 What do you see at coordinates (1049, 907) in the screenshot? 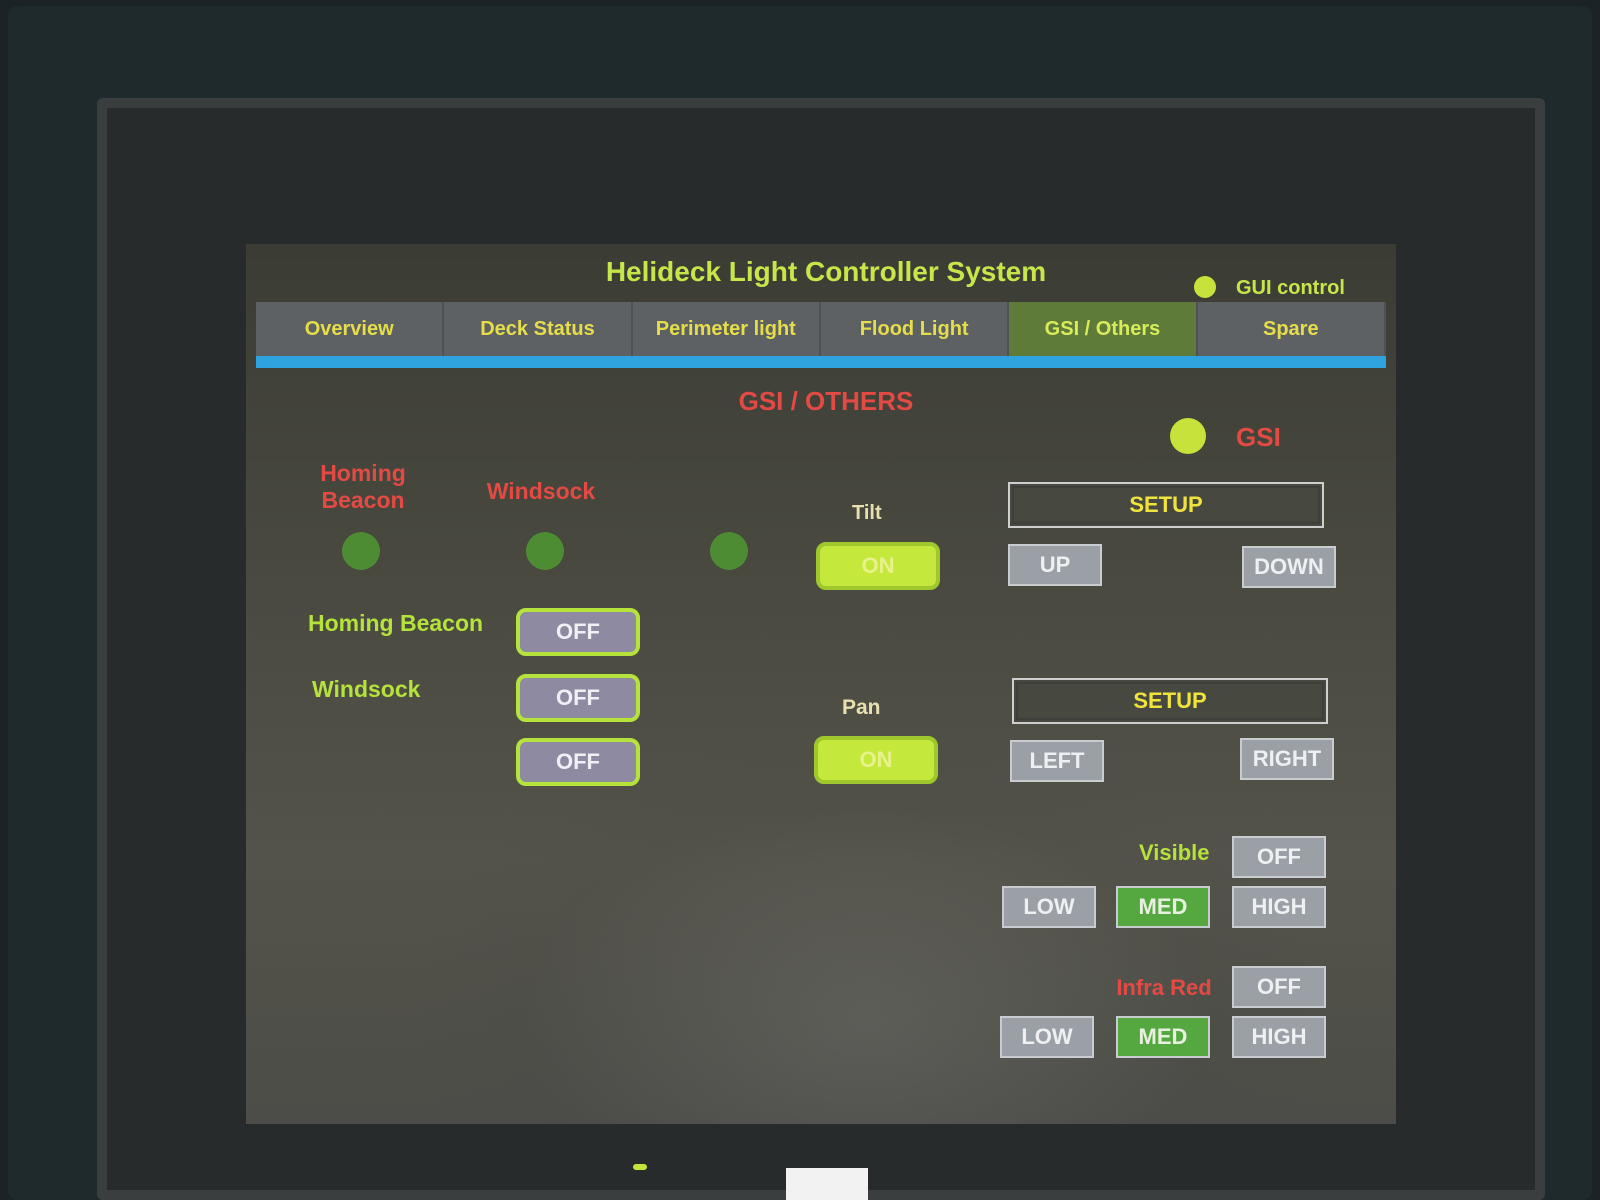
I see `visible-low-button: LOW` at bounding box center [1049, 907].